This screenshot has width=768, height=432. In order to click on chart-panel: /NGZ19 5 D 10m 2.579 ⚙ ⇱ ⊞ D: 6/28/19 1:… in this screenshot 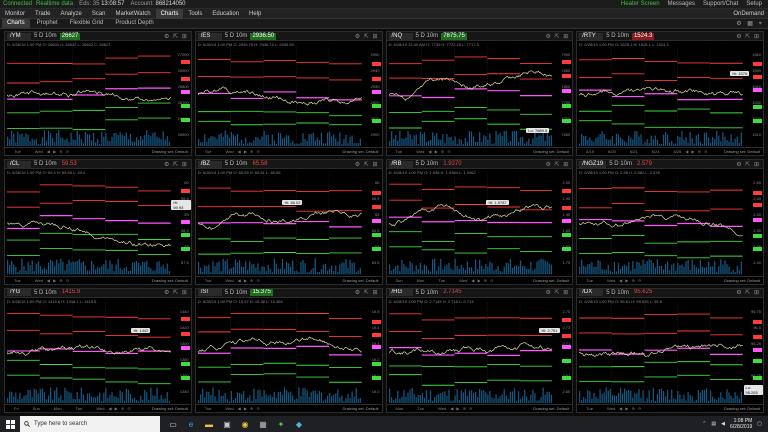, I will do `click(670, 222)`.